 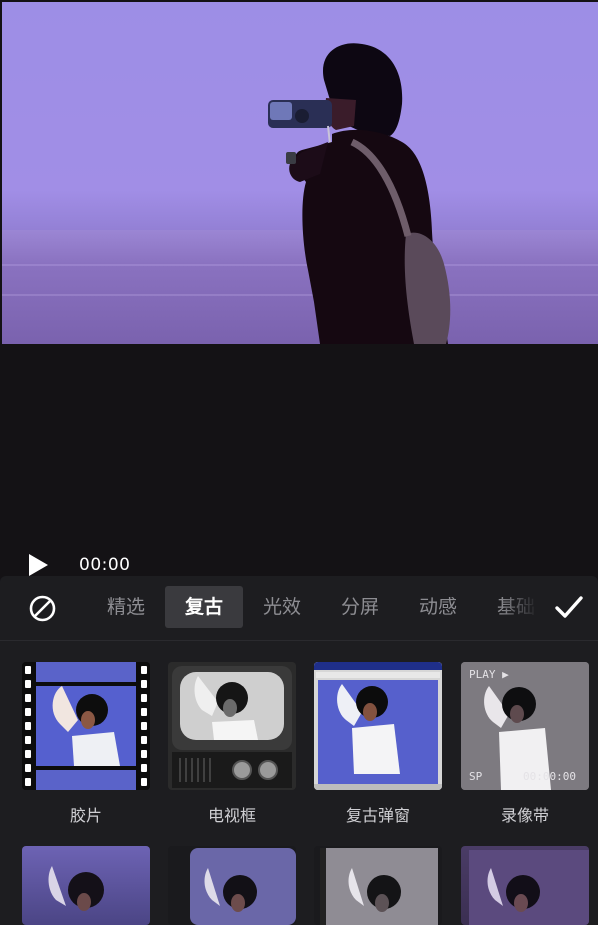 I want to click on play-button, so click(x=38, y=565).